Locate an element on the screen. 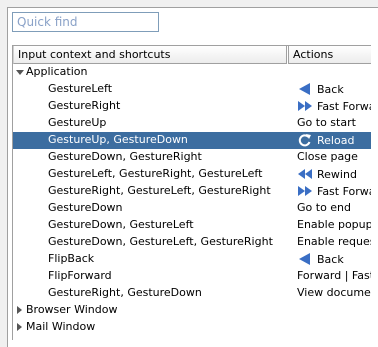  group-label: Browser Window is located at coordinates (72, 309).